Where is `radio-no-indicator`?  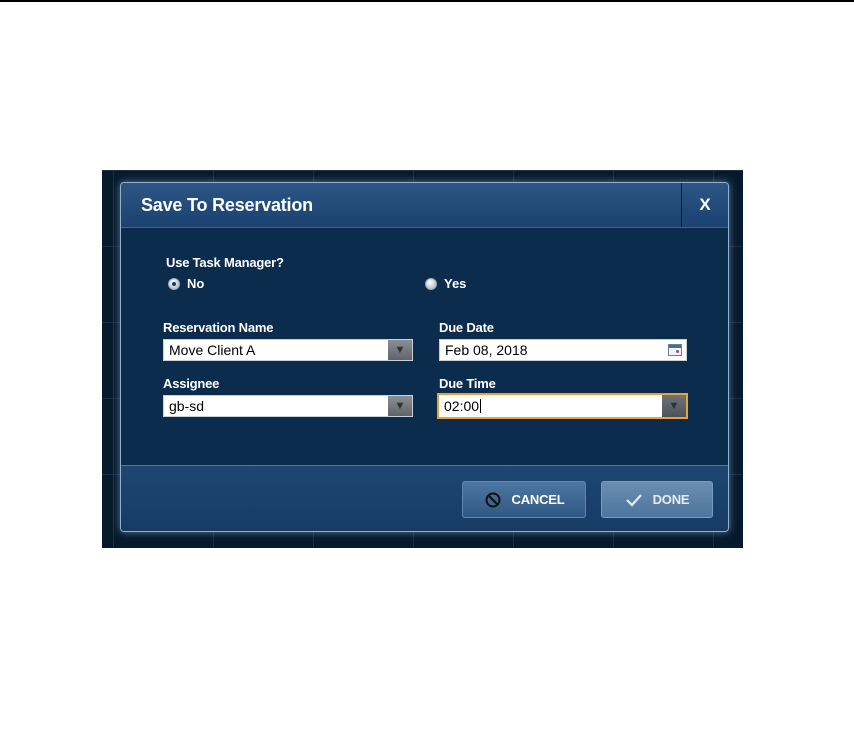
radio-no-indicator is located at coordinates (174, 283).